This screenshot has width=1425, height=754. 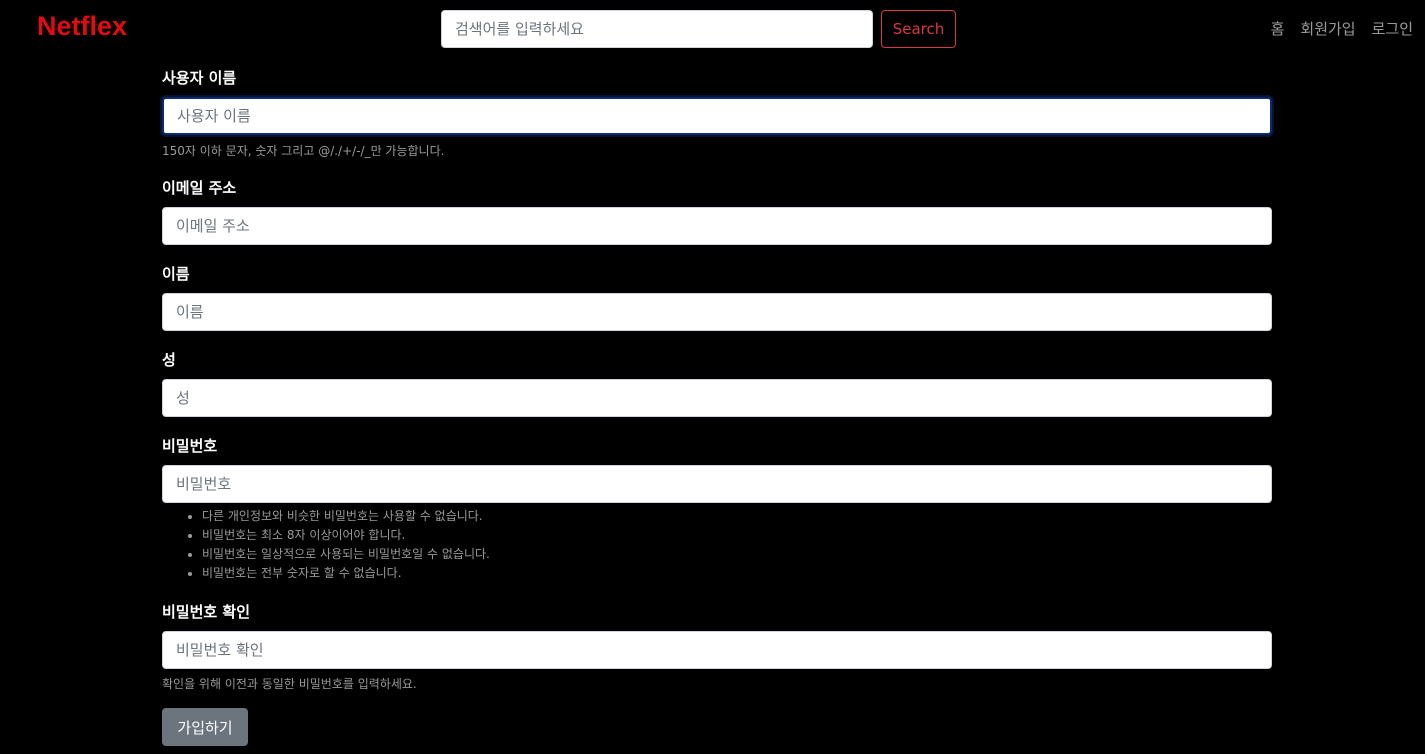 What do you see at coordinates (717, 116) in the screenshot?
I see `username-input` at bounding box center [717, 116].